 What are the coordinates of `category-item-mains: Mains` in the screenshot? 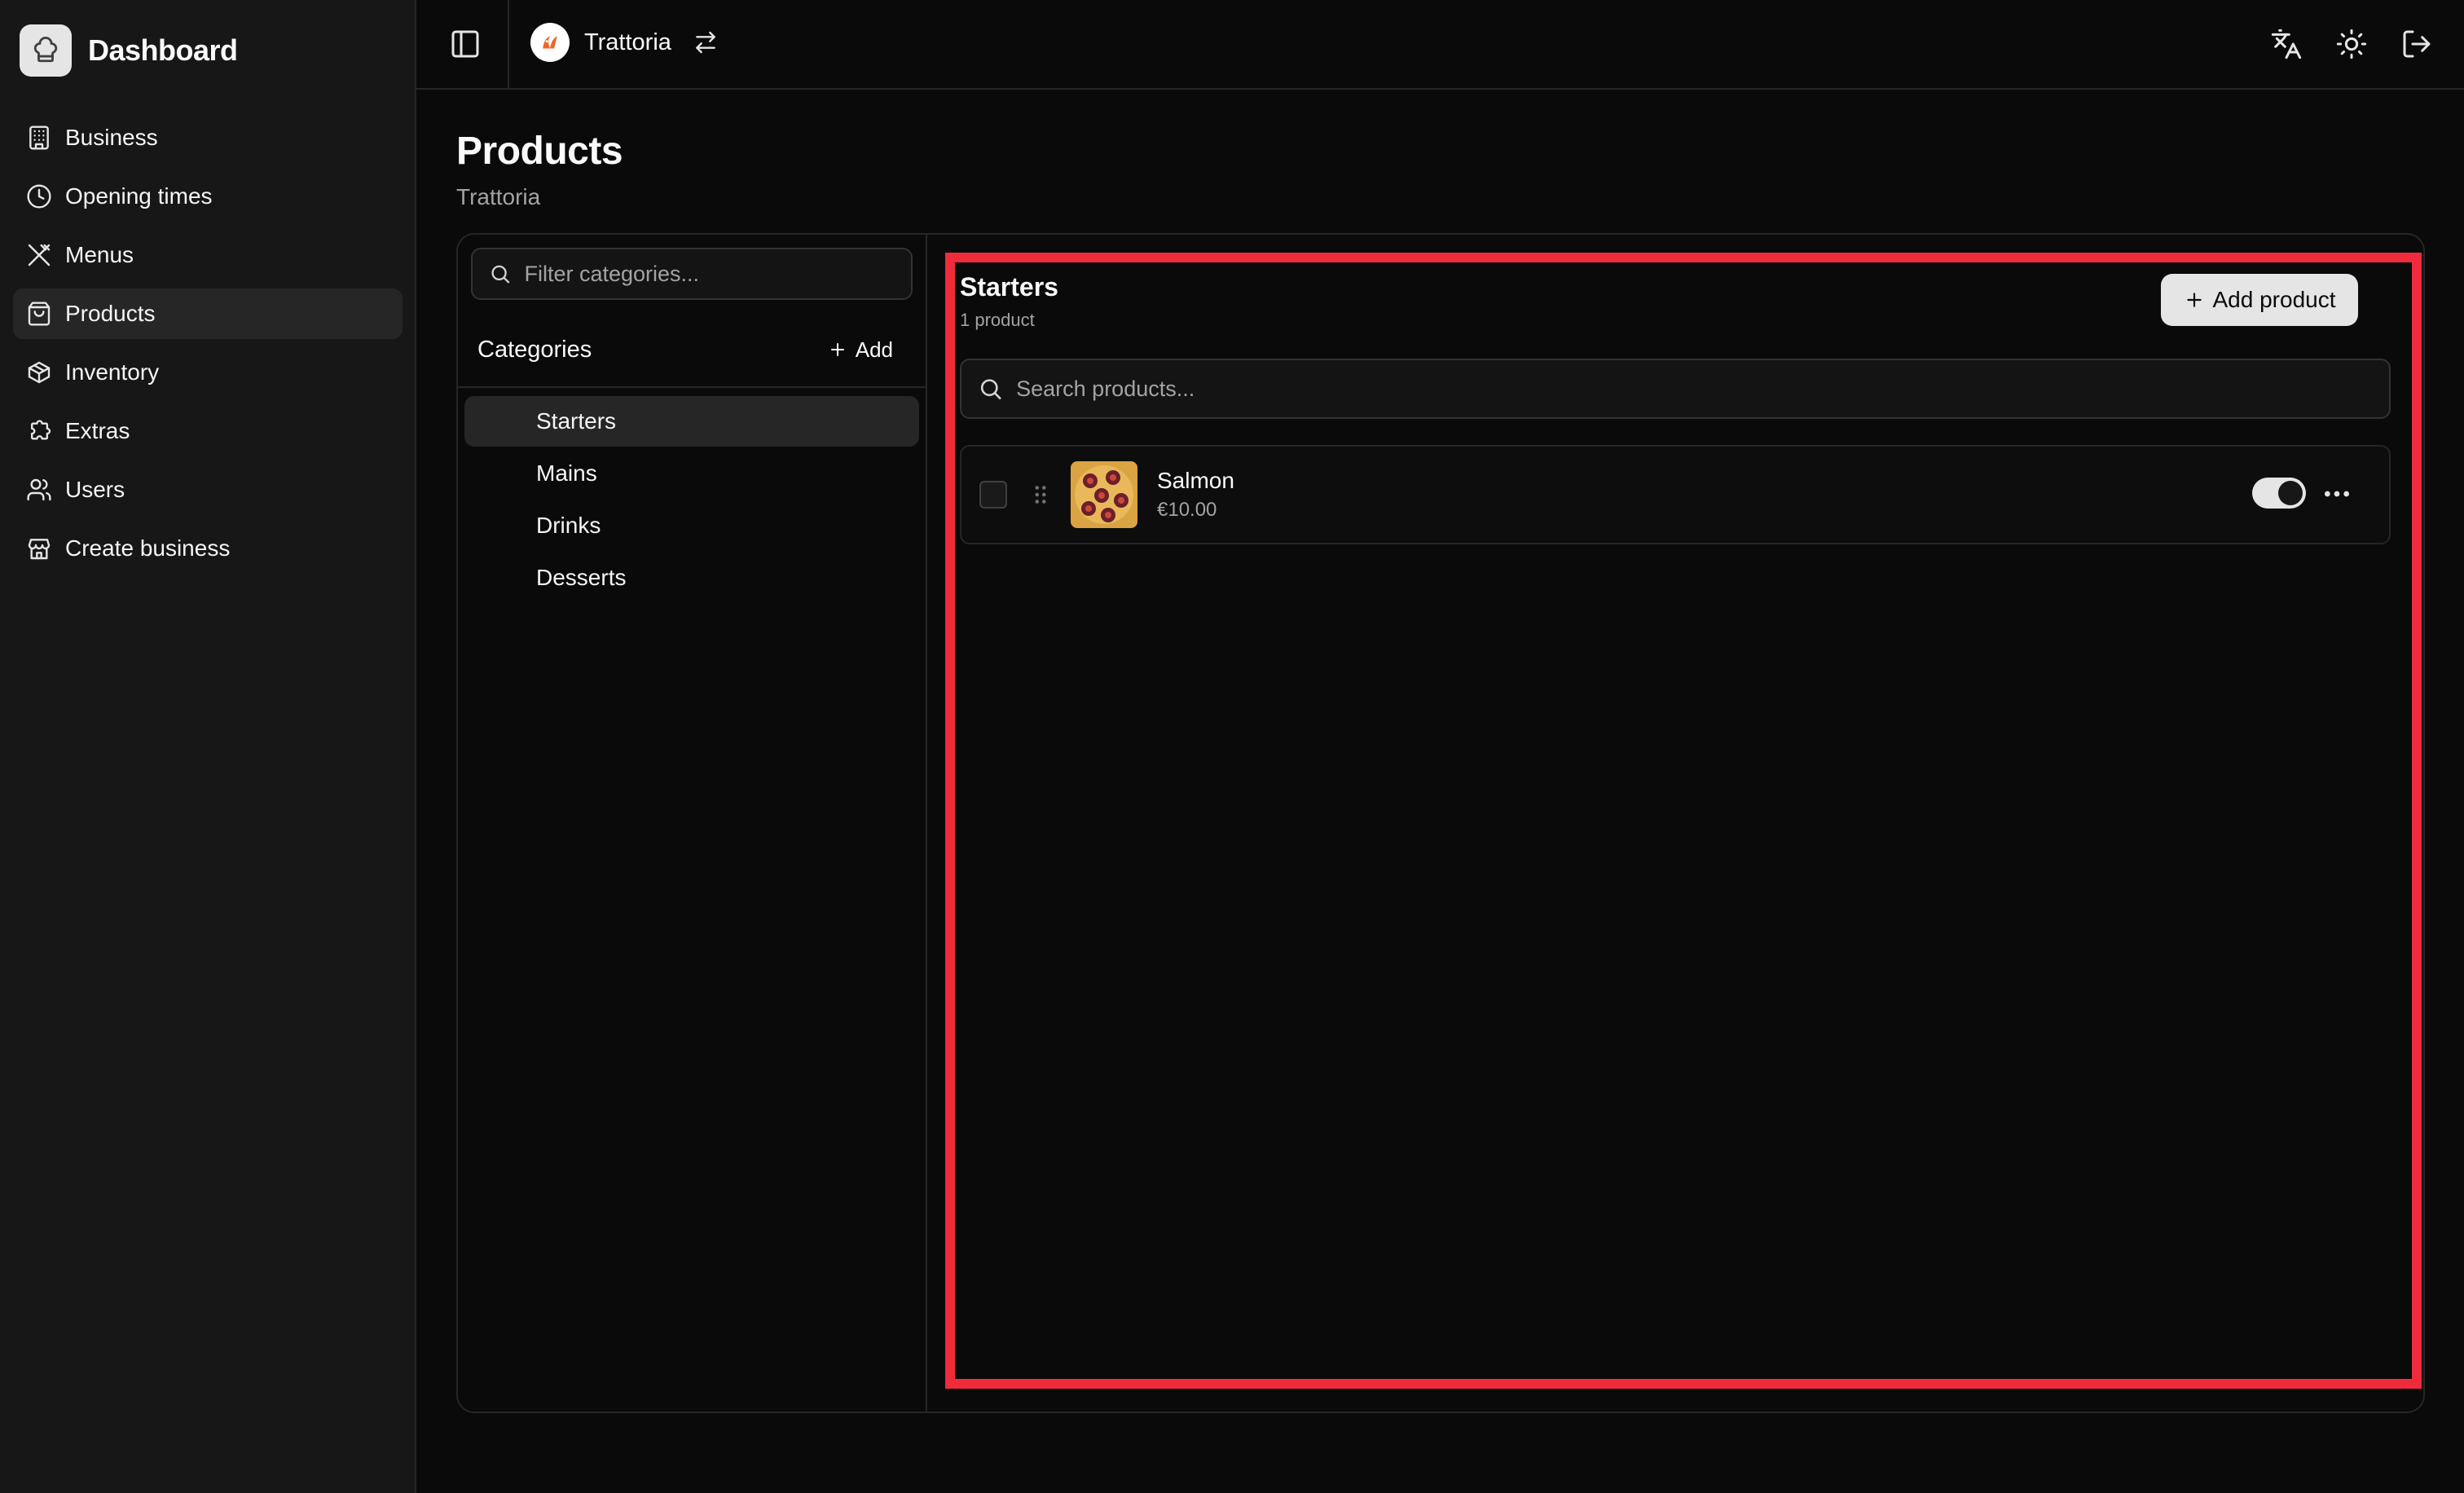 It's located at (691, 473).